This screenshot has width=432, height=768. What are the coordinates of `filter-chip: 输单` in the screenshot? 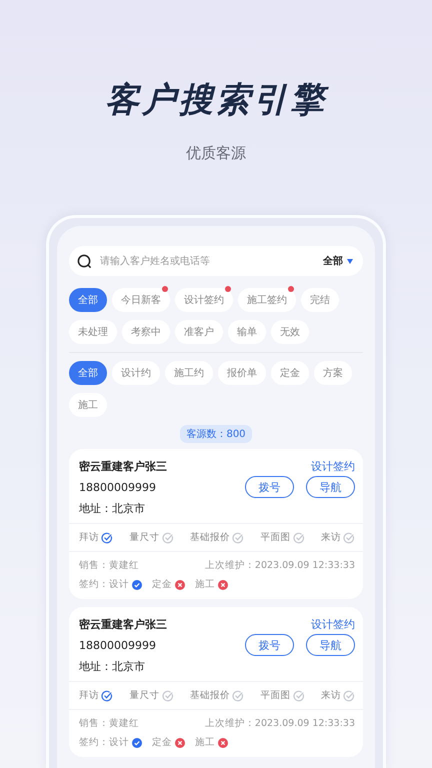 It's located at (247, 332).